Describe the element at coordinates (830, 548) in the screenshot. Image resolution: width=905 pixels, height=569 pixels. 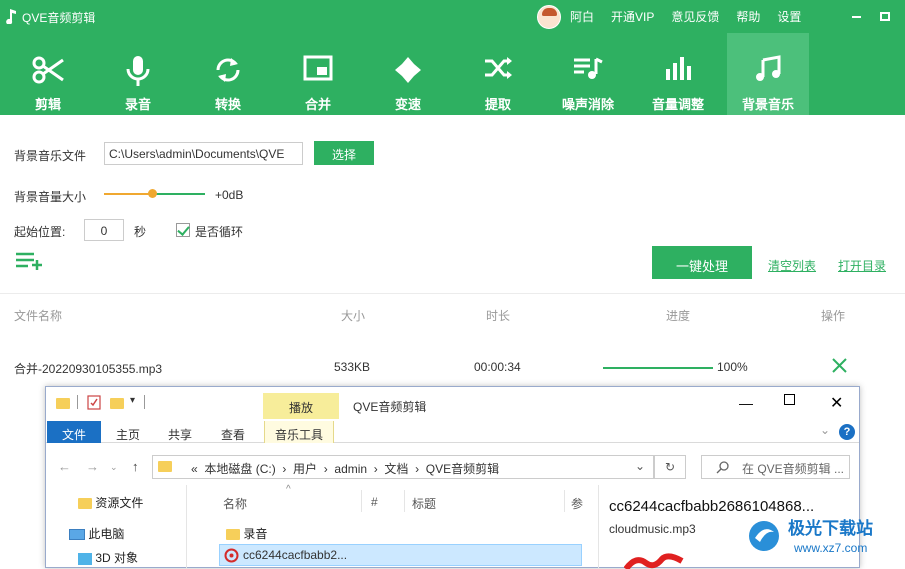
I see `svg-text: www.xz7.com` at that location.